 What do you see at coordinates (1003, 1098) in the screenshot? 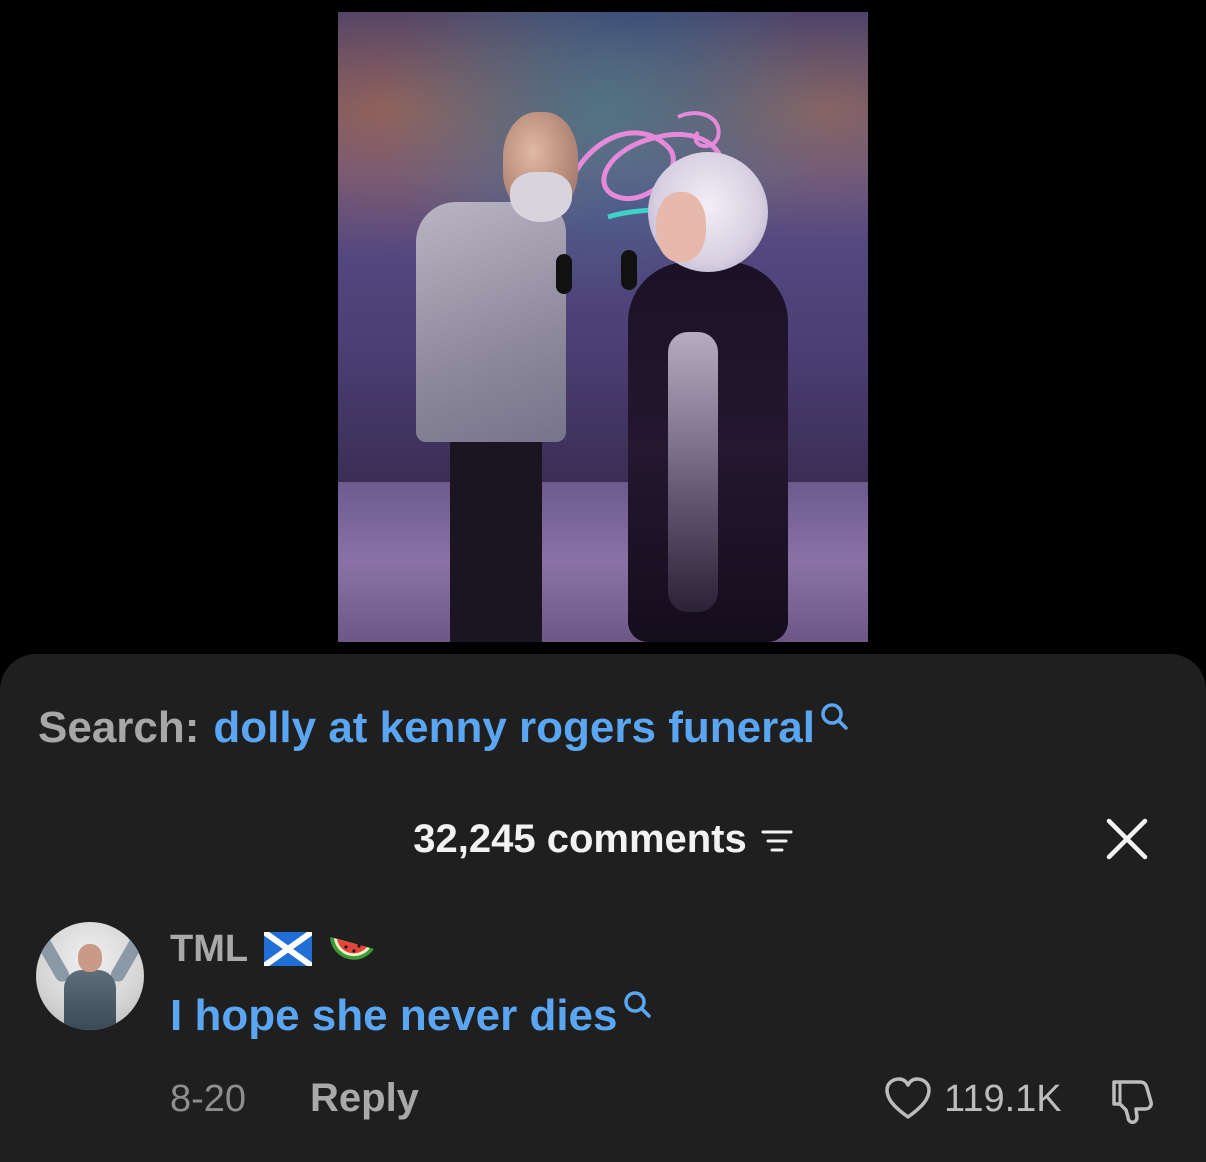
I see `like-count: 119.1K` at bounding box center [1003, 1098].